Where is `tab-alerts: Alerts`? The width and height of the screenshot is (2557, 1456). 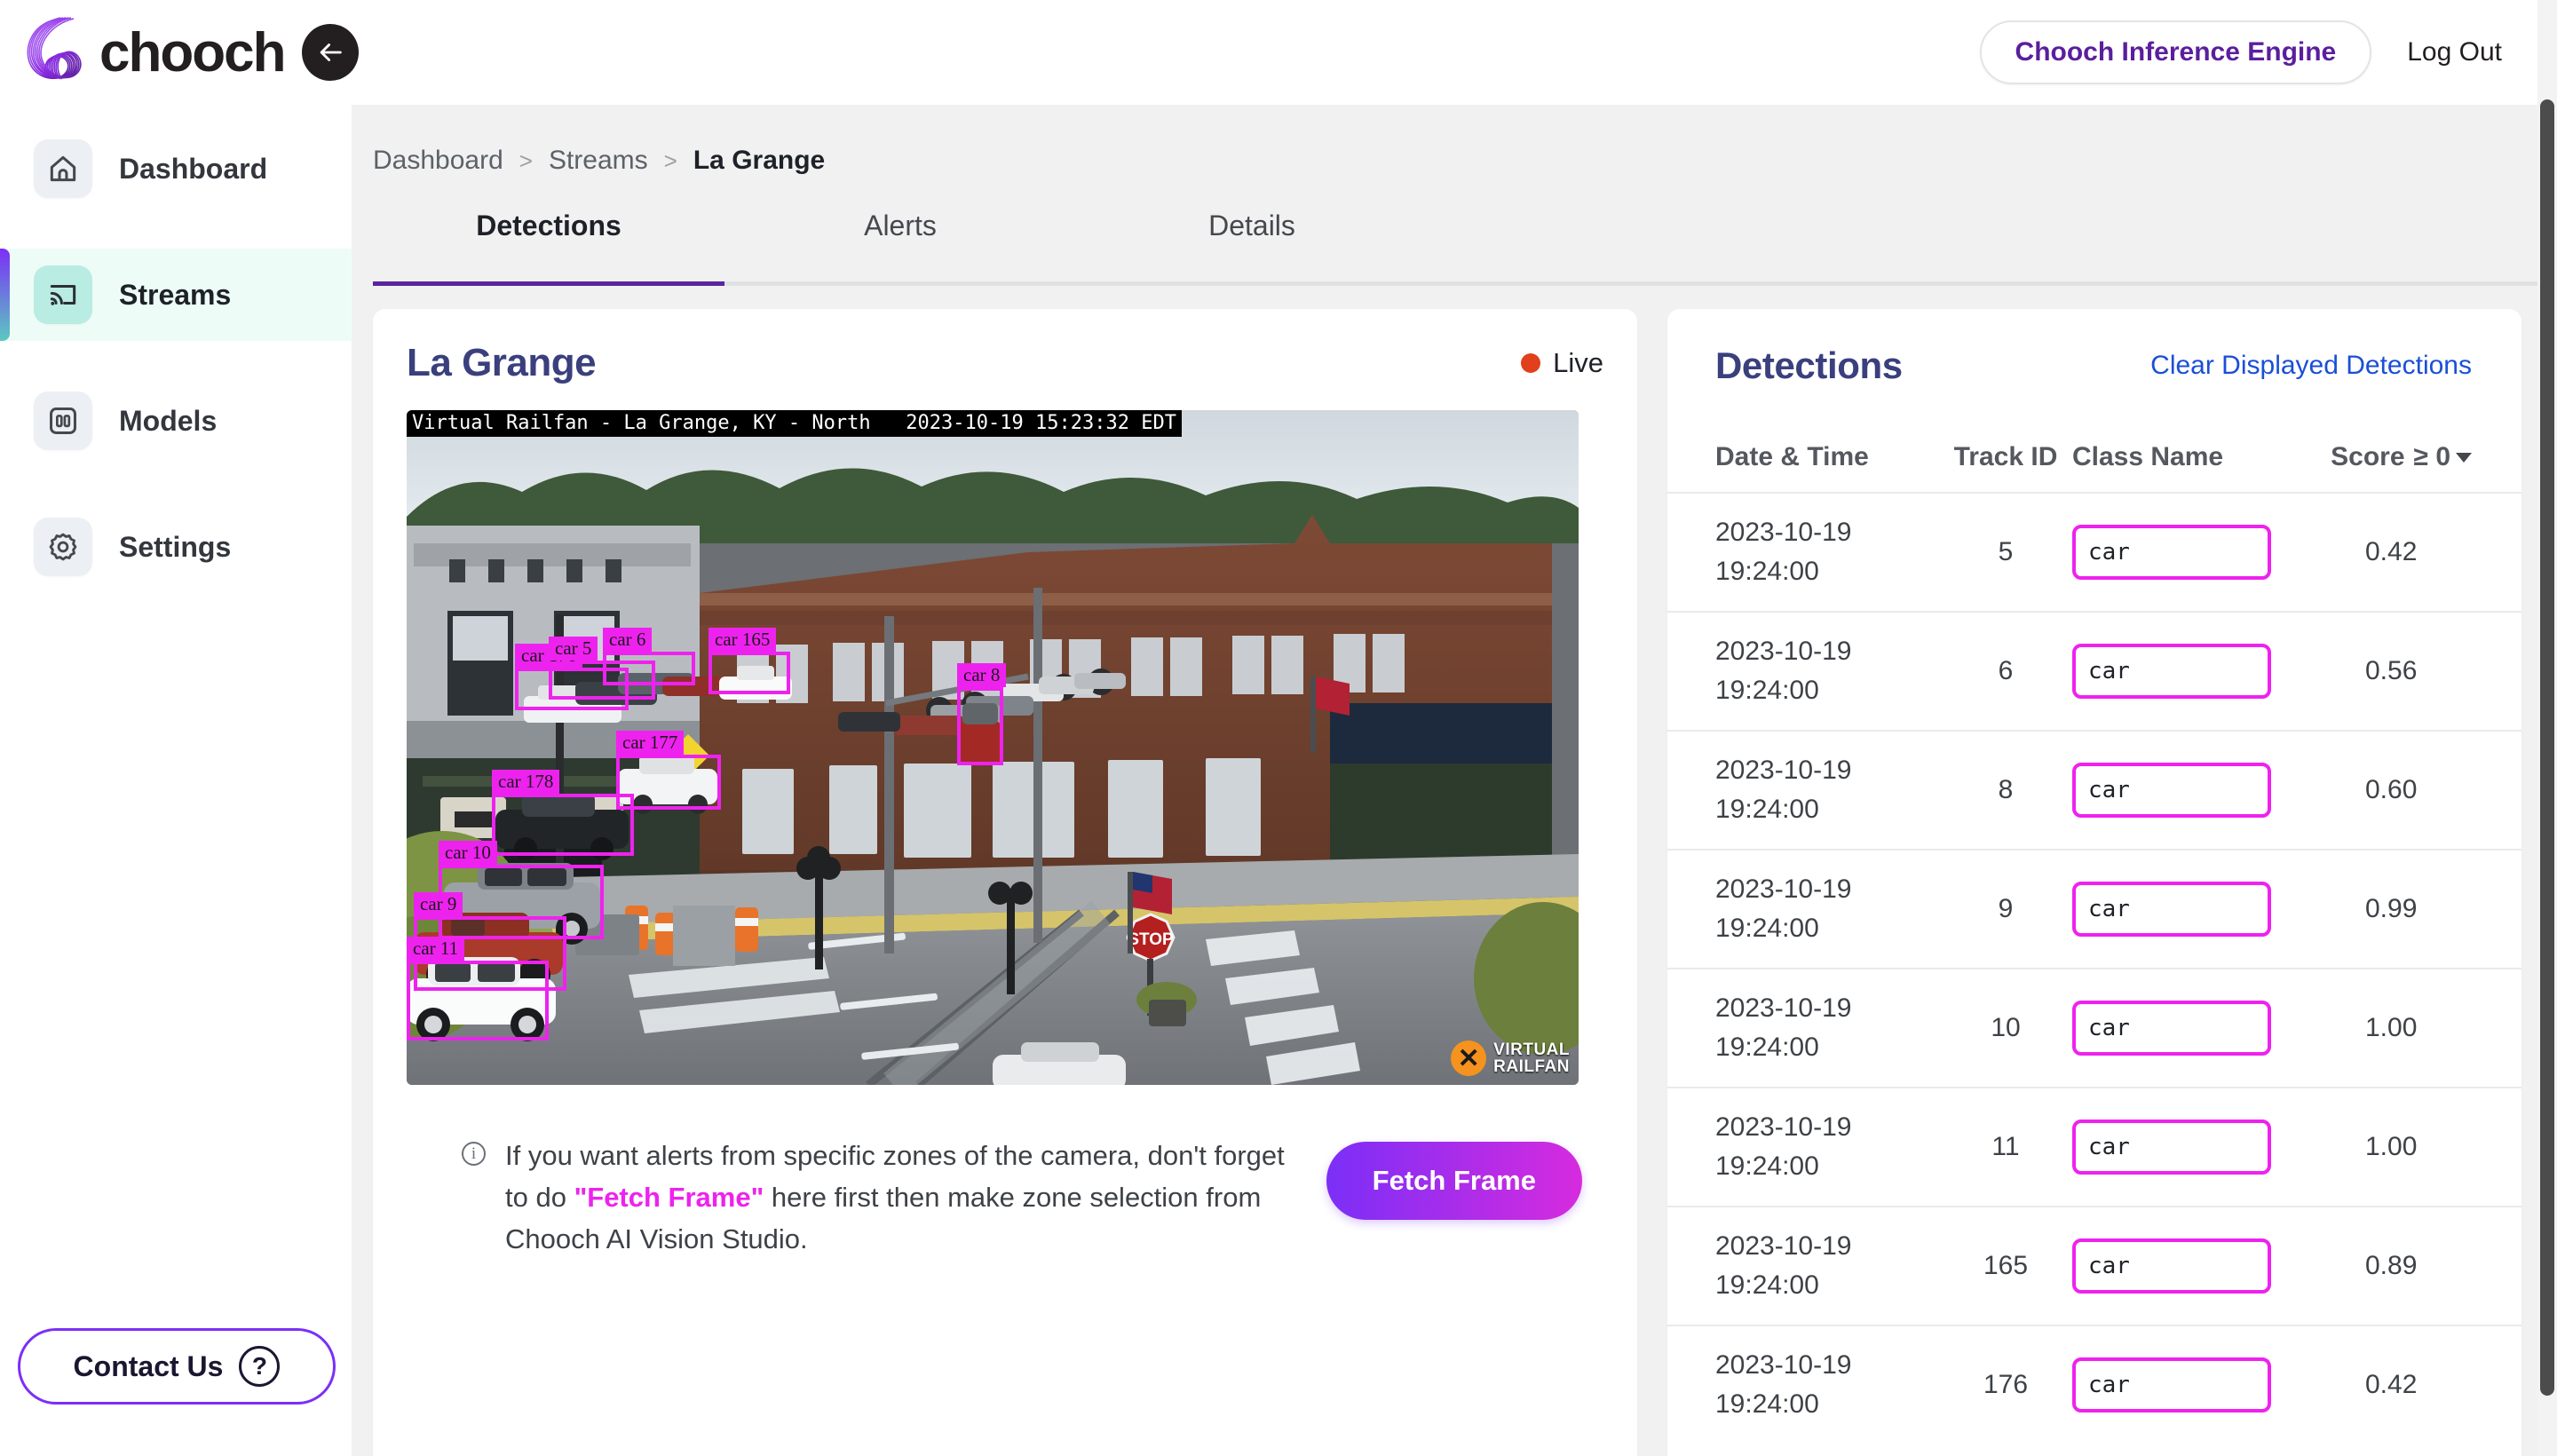
tab-alerts: Alerts is located at coordinates (900, 236).